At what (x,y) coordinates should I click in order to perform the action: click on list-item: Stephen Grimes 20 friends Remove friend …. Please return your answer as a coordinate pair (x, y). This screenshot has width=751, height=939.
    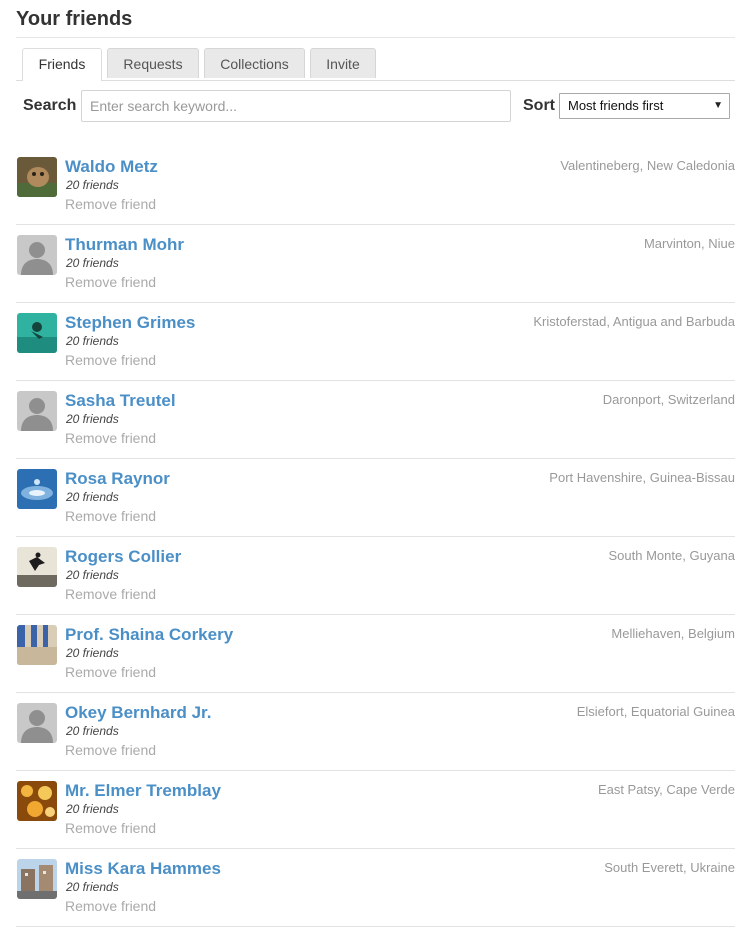
    Looking at the image, I should click on (375, 342).